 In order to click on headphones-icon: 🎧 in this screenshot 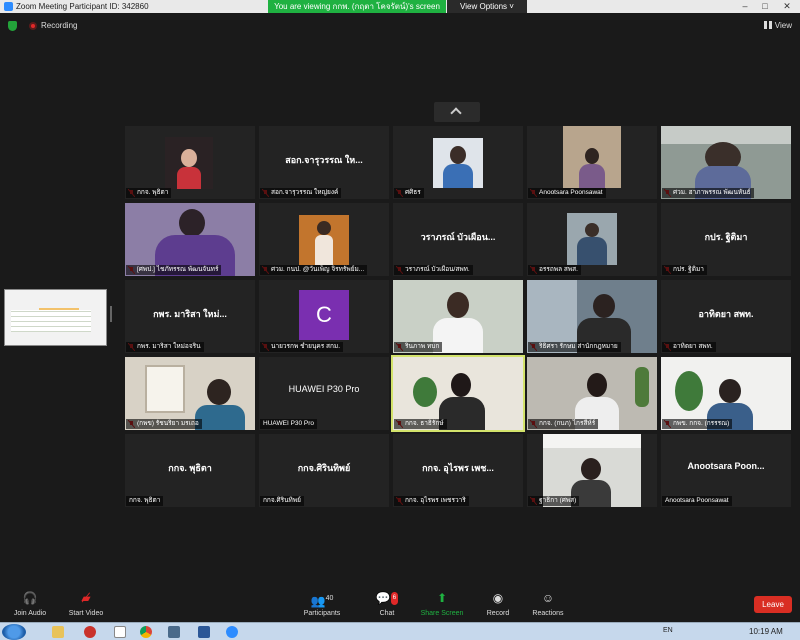, I will do `click(30, 598)`.